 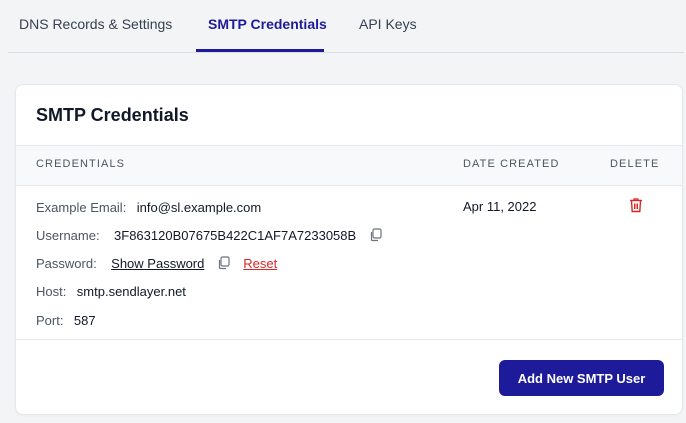 What do you see at coordinates (66, 263) in the screenshot?
I see `password-label: Password:` at bounding box center [66, 263].